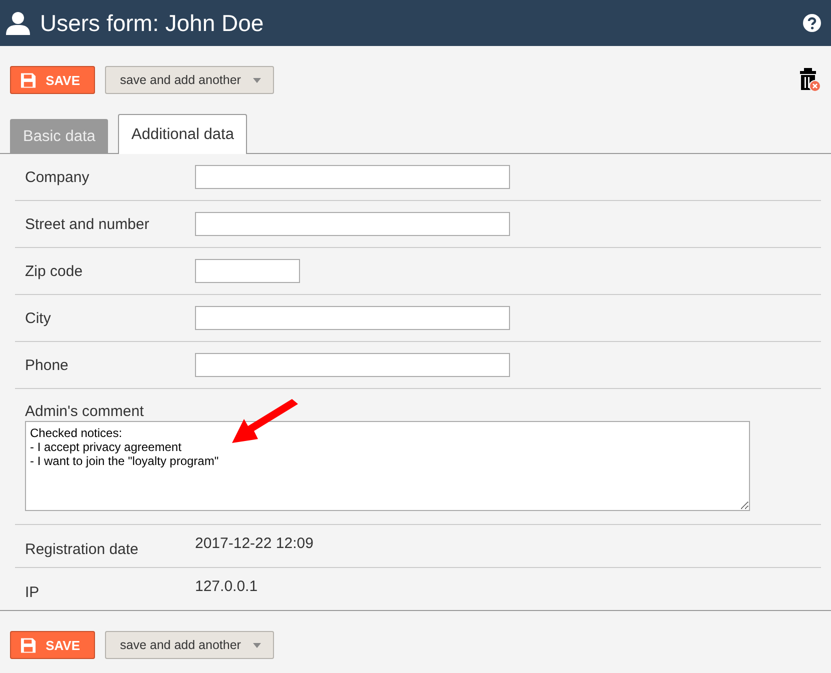 Image resolution: width=831 pixels, height=673 pixels. Describe the element at coordinates (254, 543) in the screenshot. I see `field-value: 2017-12-22 12:09` at that location.